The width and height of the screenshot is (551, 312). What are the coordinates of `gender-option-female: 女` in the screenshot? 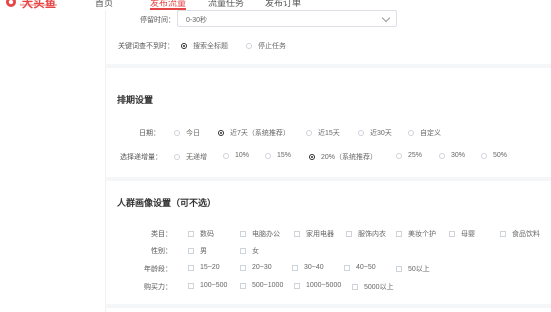 It's located at (249, 251).